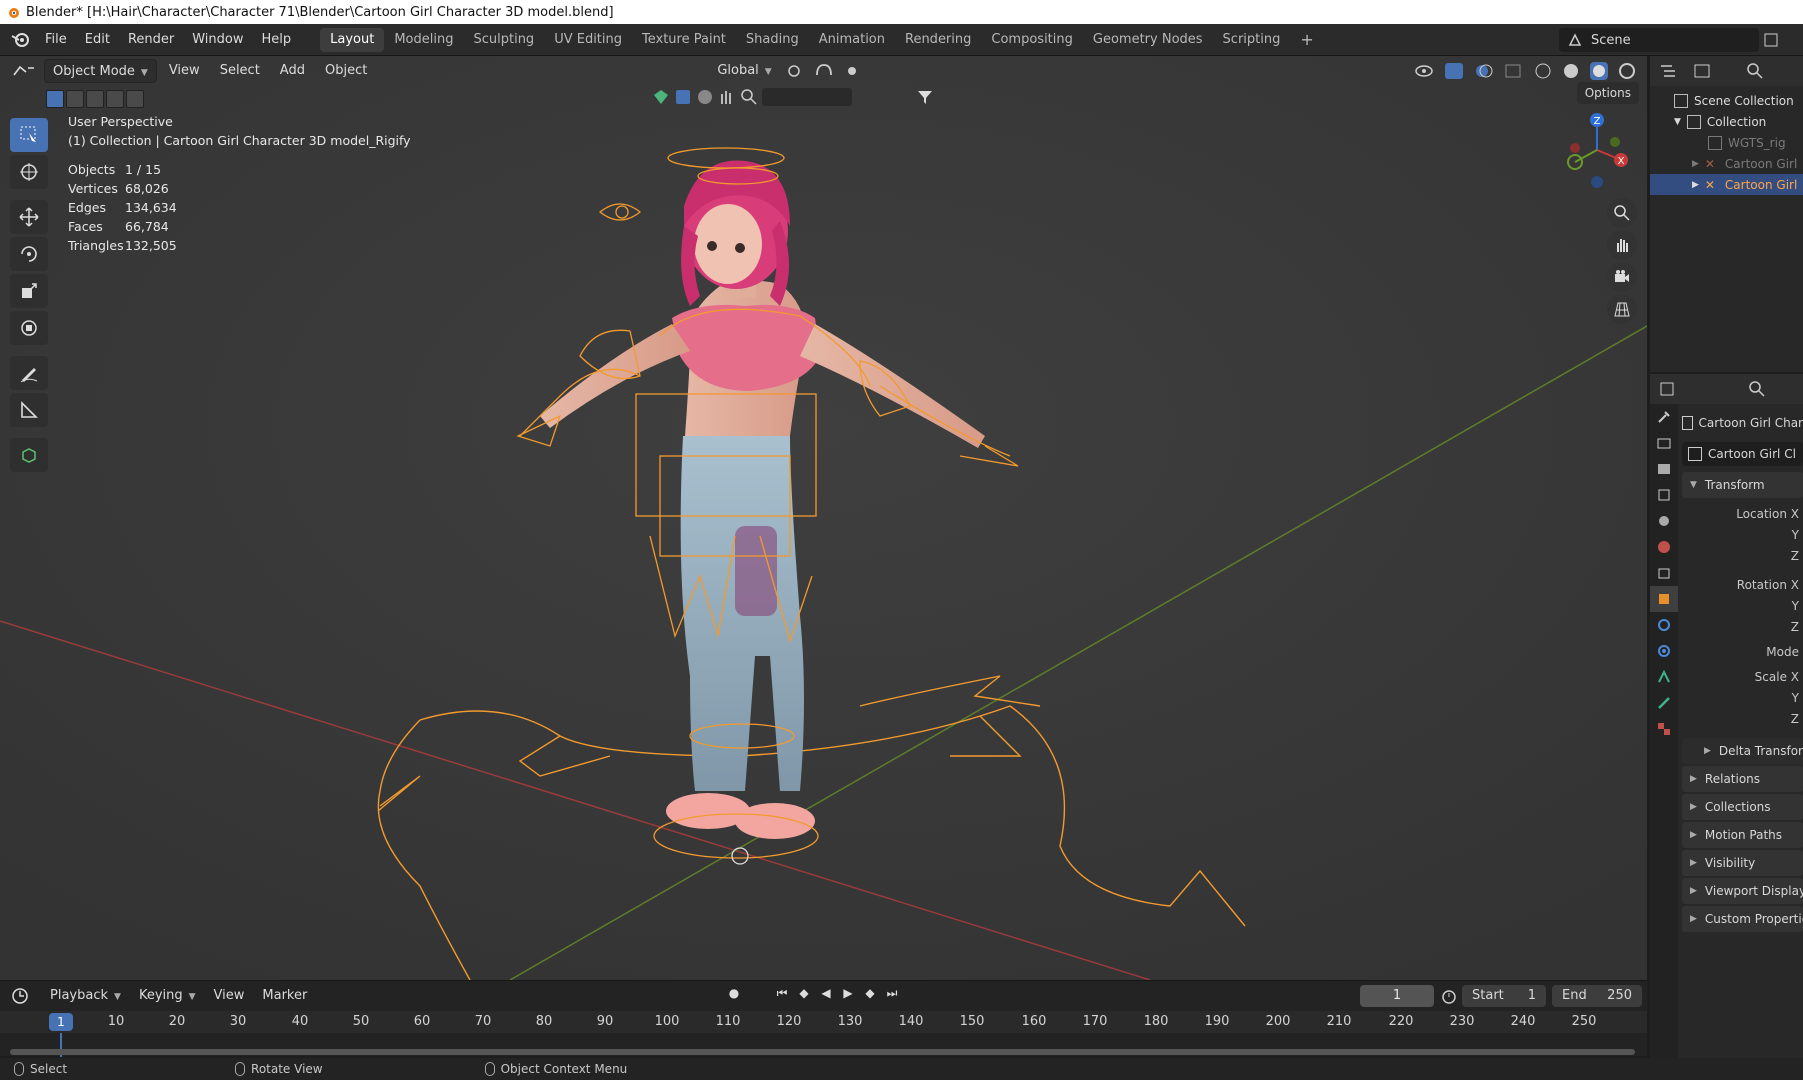  What do you see at coordinates (1571, 71) in the screenshot?
I see `solid-shading-icon` at bounding box center [1571, 71].